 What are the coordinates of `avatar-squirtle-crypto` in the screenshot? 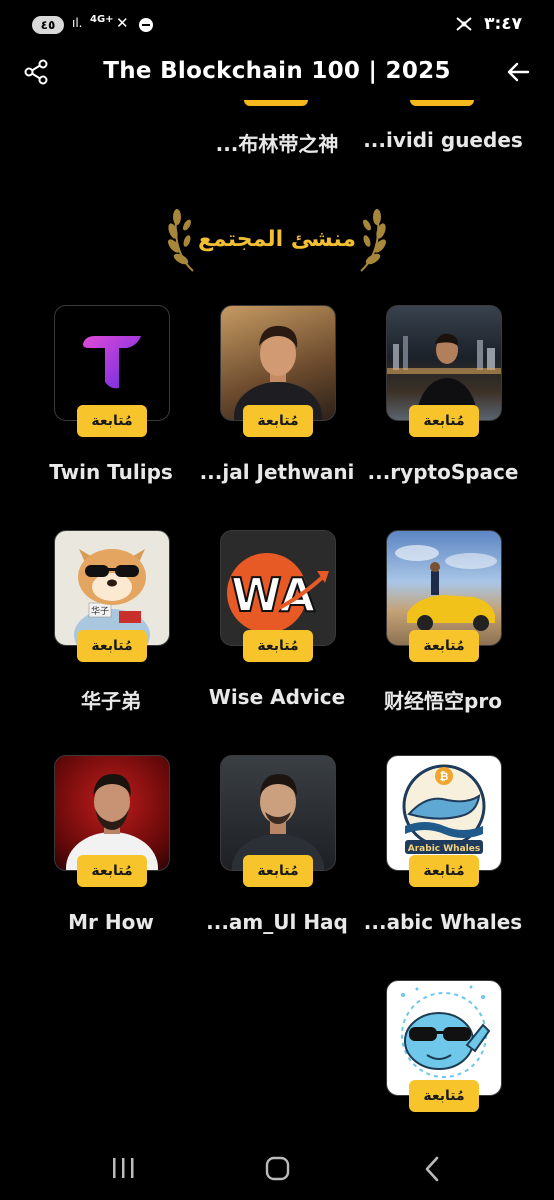 It's located at (444, 1038).